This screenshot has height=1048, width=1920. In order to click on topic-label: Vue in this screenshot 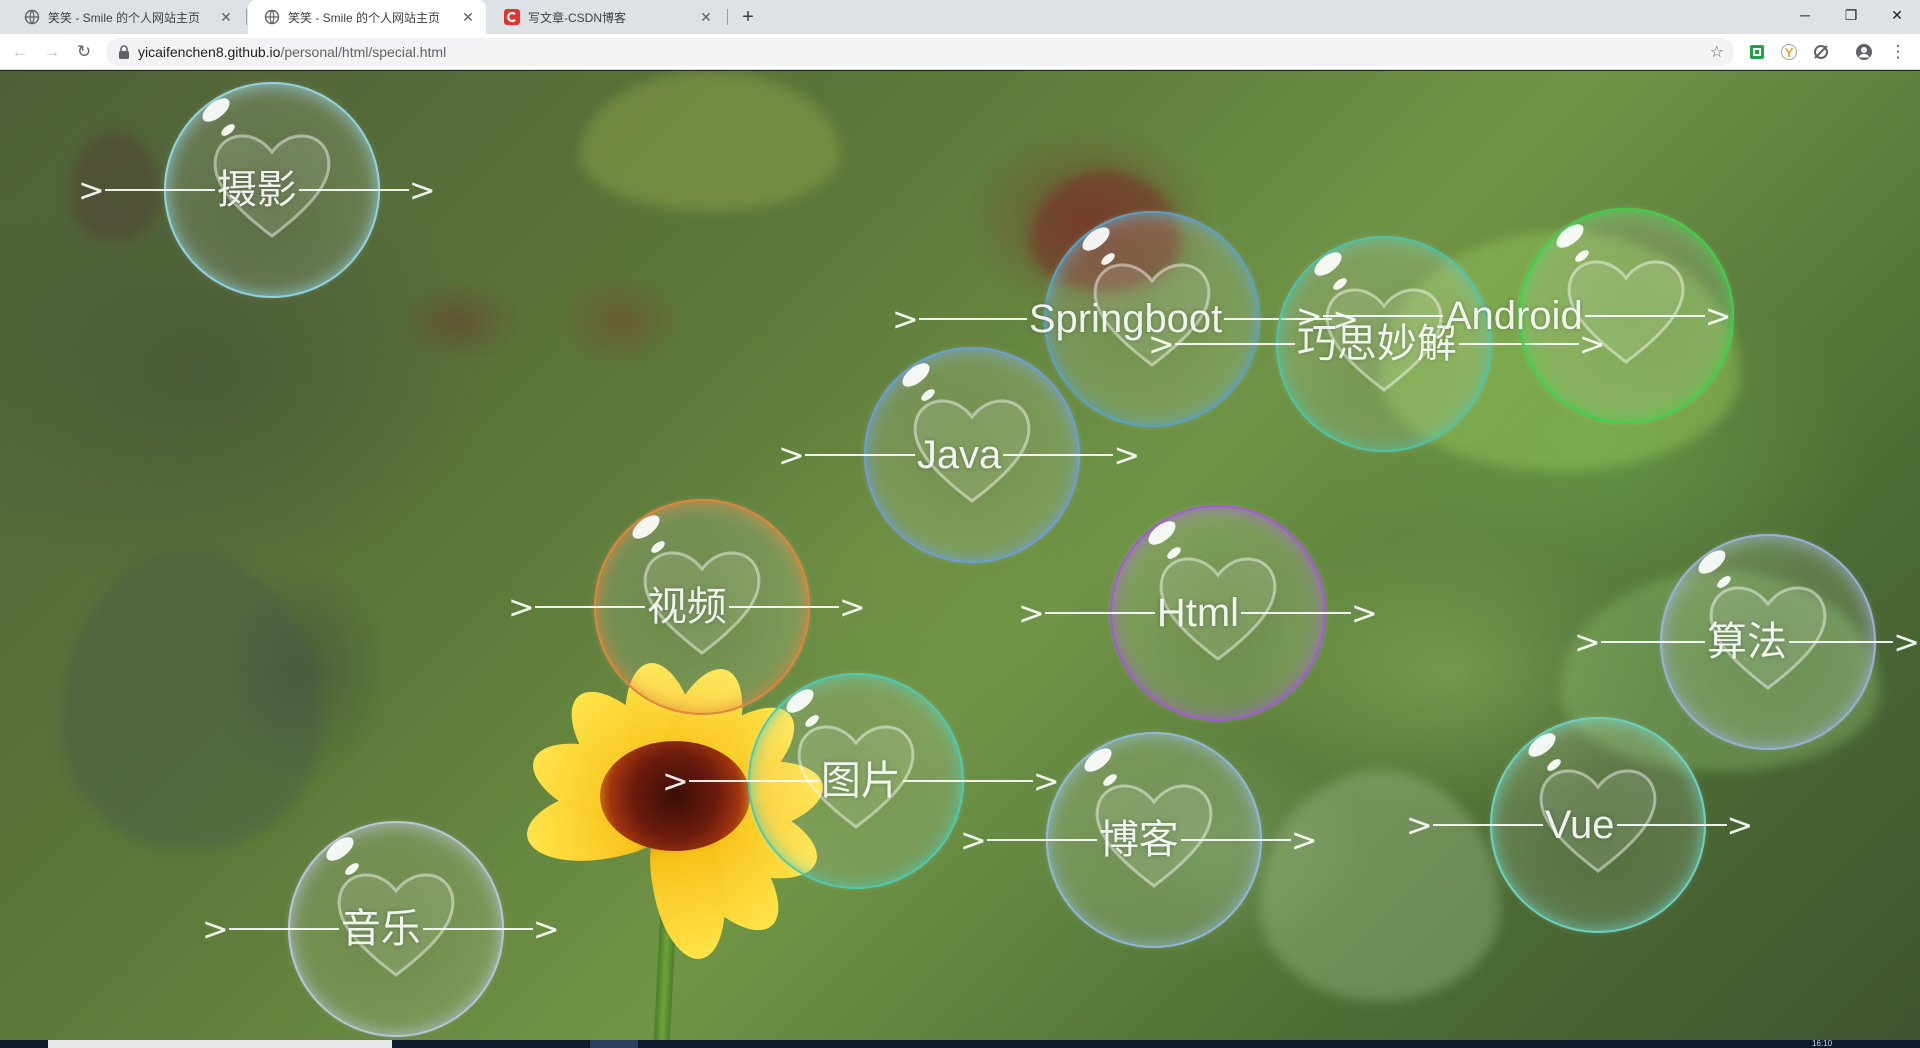, I will do `click(1579, 825)`.